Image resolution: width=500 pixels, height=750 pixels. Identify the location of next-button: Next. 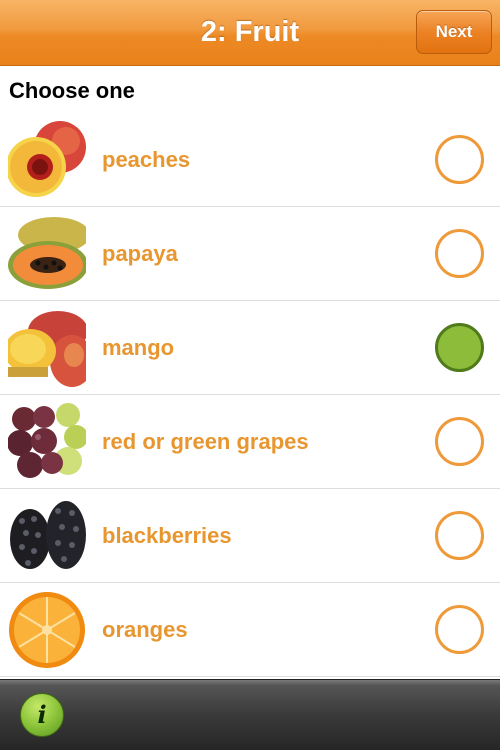
(454, 32).